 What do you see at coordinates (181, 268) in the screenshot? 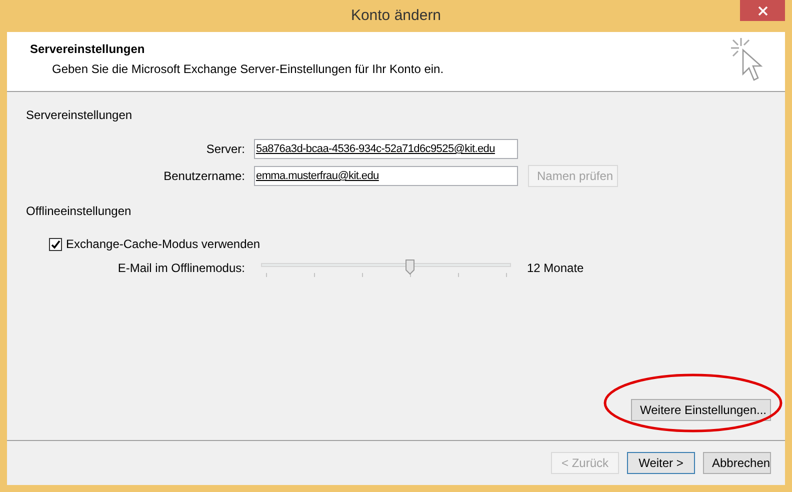
I see `slider-label: E-Mail im Offlinemodus:` at bounding box center [181, 268].